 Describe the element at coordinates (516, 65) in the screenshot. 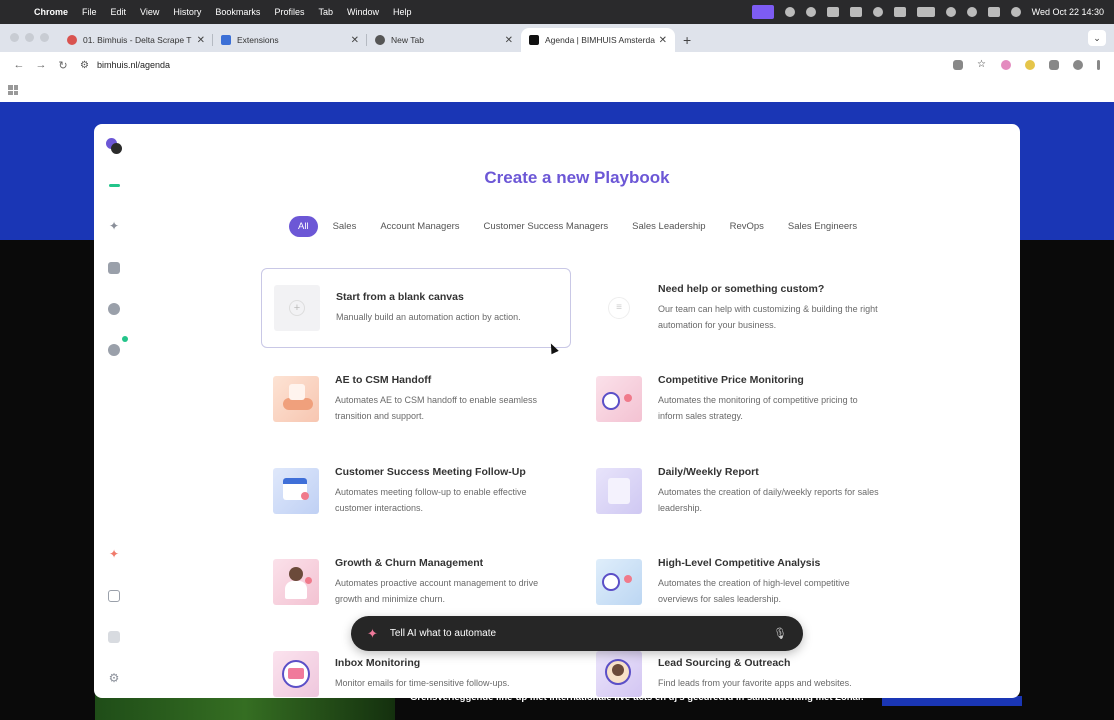

I see `address-bar: ⚙ bimhuis.nl/agenda` at that location.